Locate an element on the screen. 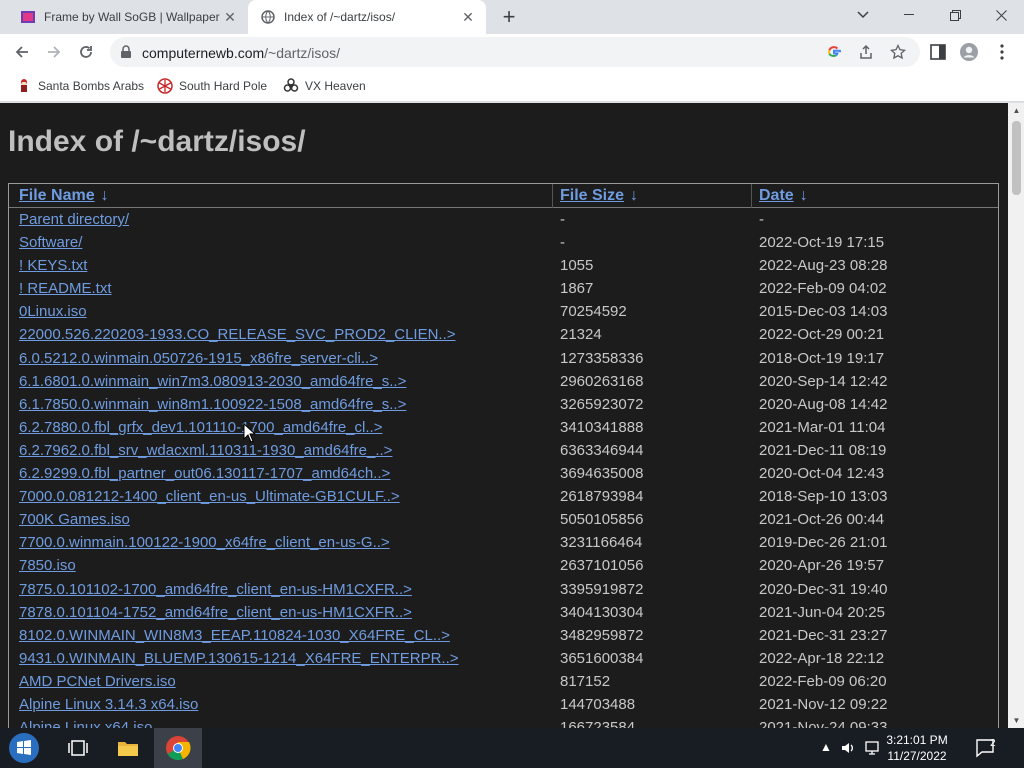  file-name-link: Alpine Linux x64.iso is located at coordinates (85, 723).